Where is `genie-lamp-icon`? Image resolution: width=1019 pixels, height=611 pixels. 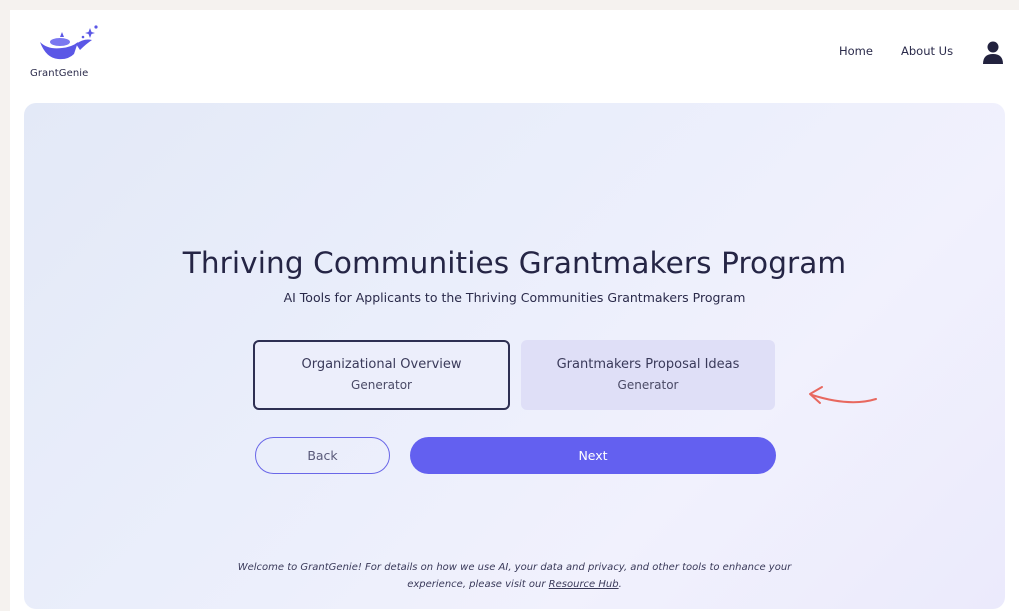 genie-lamp-icon is located at coordinates (69, 42).